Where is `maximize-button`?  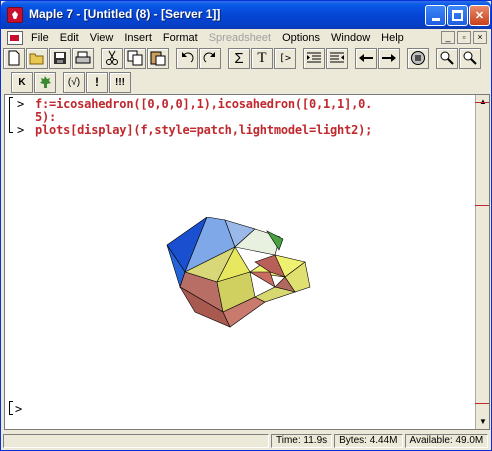
maximize-button is located at coordinates (457, 15).